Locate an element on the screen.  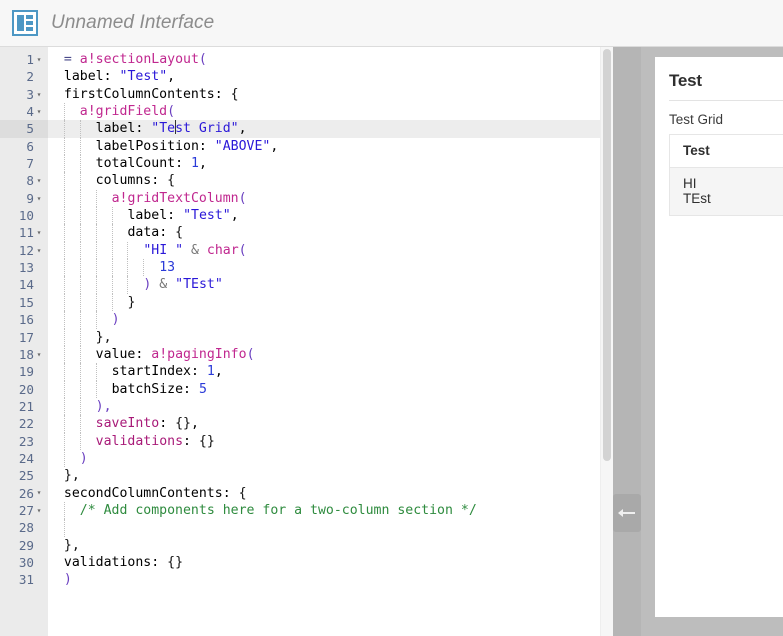
code-line-13: 13 is located at coordinates (330, 268).